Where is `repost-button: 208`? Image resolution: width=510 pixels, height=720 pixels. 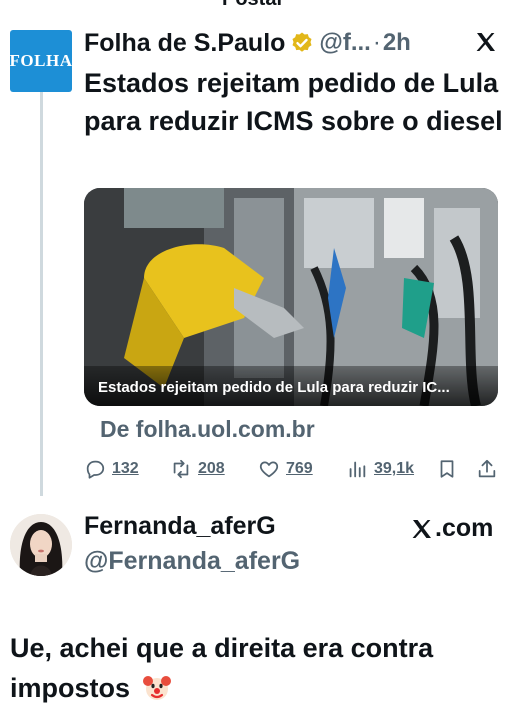
repost-button: 208 is located at coordinates (197, 469).